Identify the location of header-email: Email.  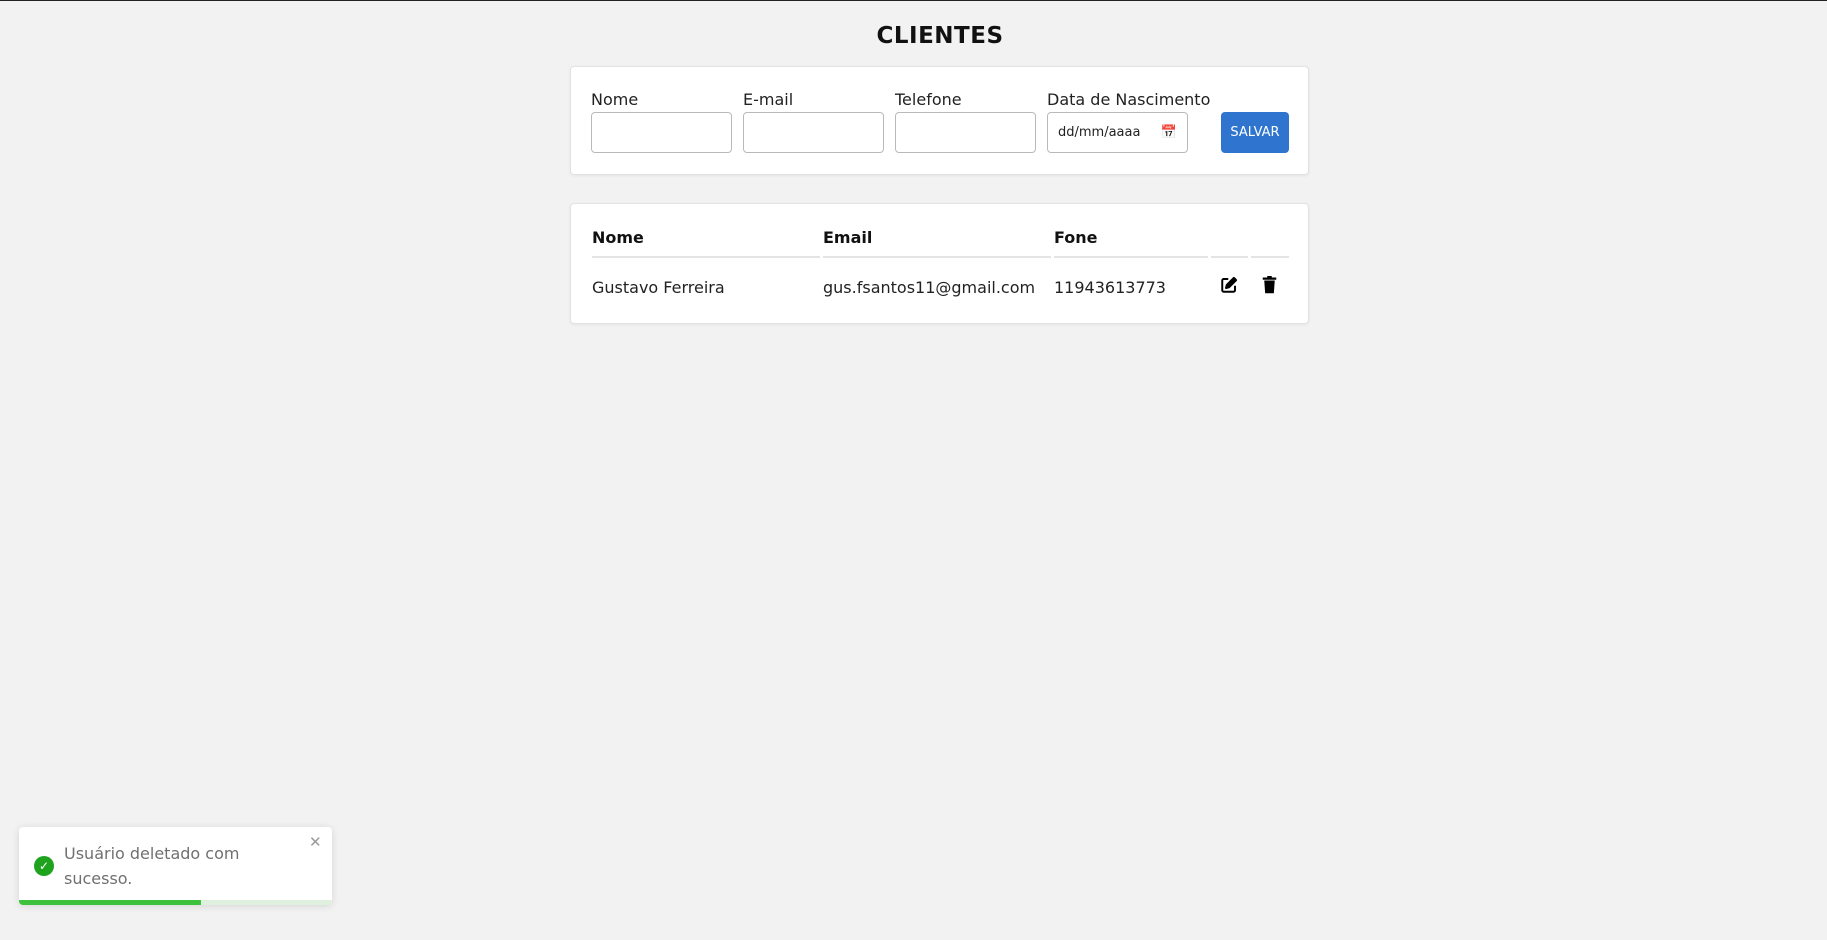
(848, 237).